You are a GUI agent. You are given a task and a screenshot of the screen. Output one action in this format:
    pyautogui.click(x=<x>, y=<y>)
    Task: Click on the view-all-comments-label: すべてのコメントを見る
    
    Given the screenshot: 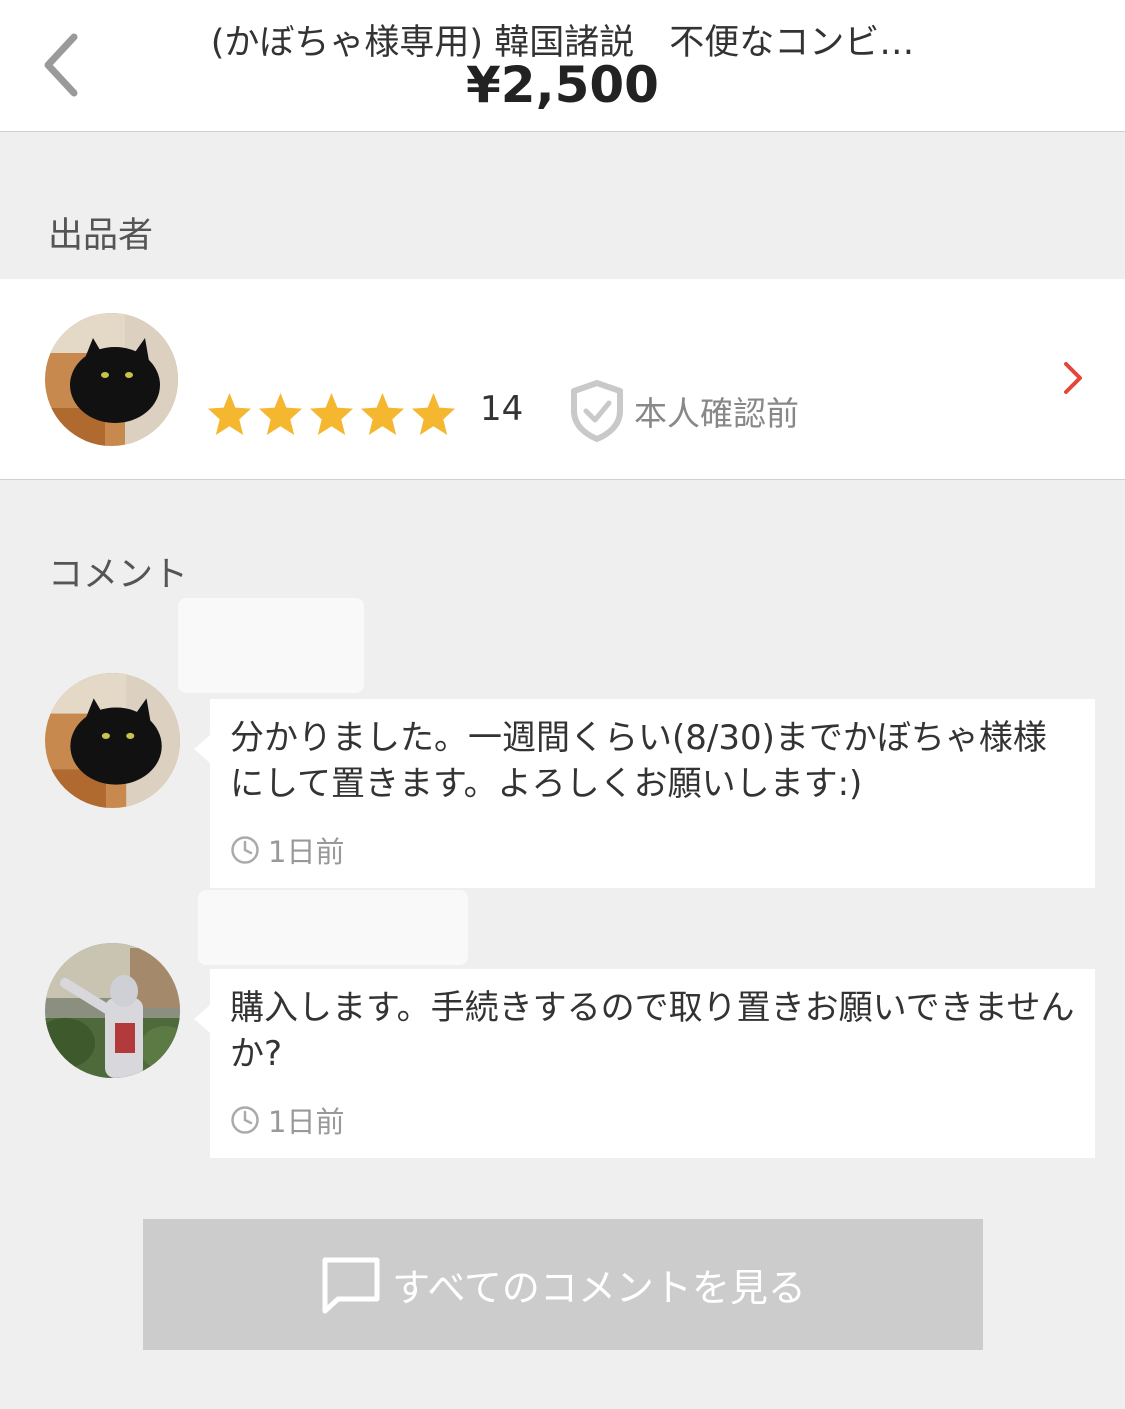 What is the action you would take?
    pyautogui.click(x=599, y=1288)
    